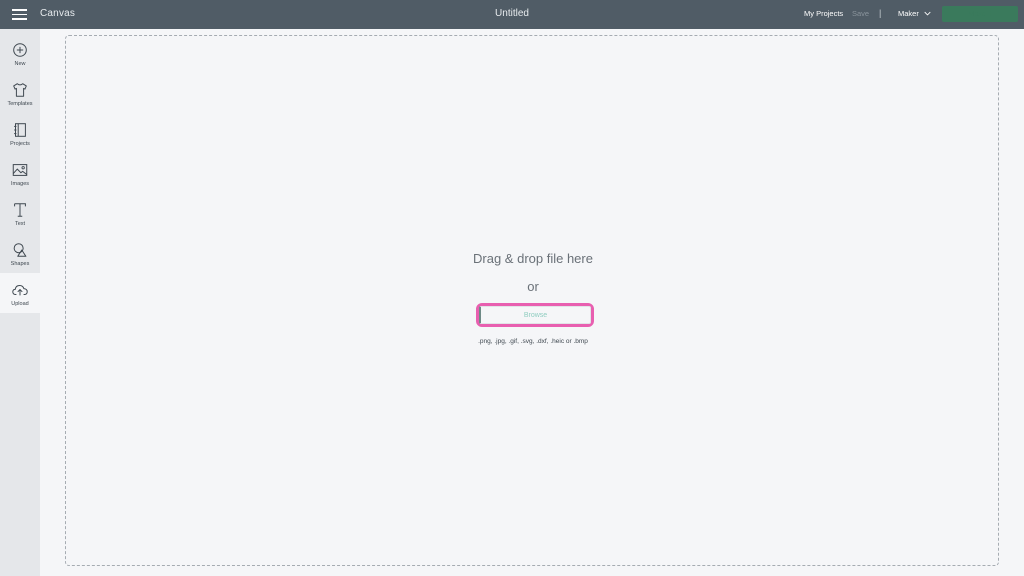 The width and height of the screenshot is (1024, 576). I want to click on browse-button: Browse, so click(535, 315).